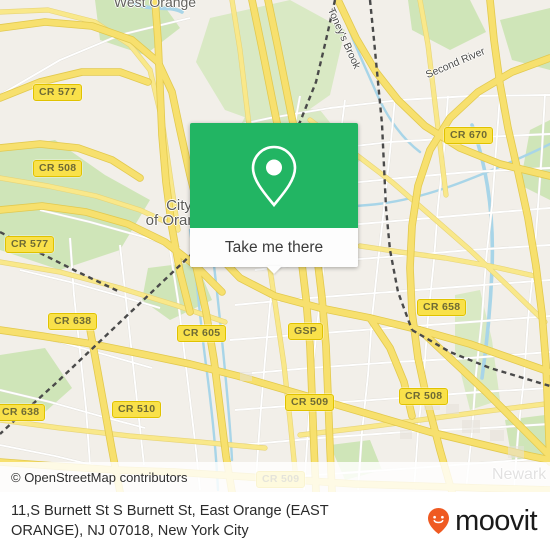 Image resolution: width=550 pixels, height=550 pixels. Describe the element at coordinates (23, 412) in the screenshot. I see `road-shield-cr-638-southwest: CR 638` at that location.